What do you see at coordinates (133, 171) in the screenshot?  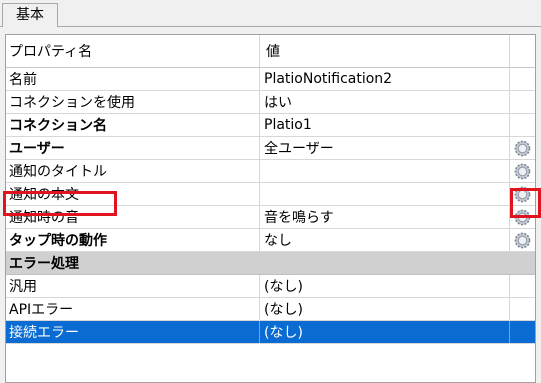 I see `property-name: 通知のタイトル` at bounding box center [133, 171].